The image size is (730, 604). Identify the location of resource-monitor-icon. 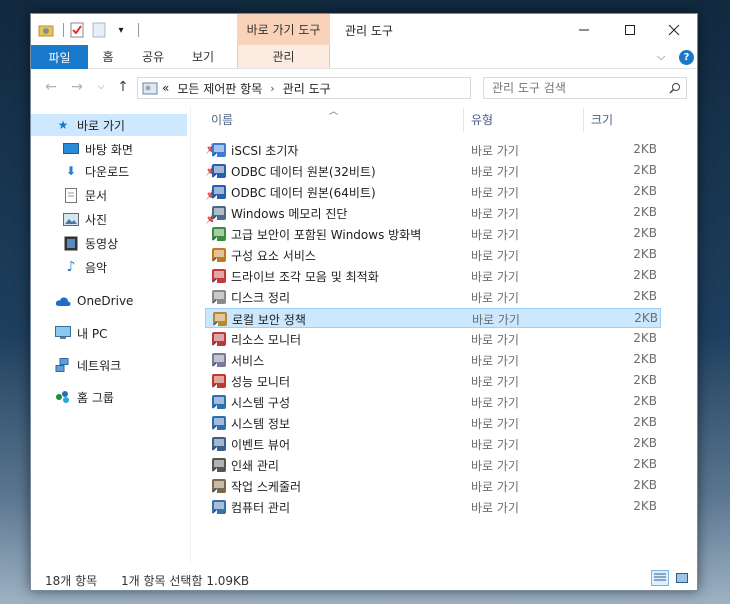
(219, 339).